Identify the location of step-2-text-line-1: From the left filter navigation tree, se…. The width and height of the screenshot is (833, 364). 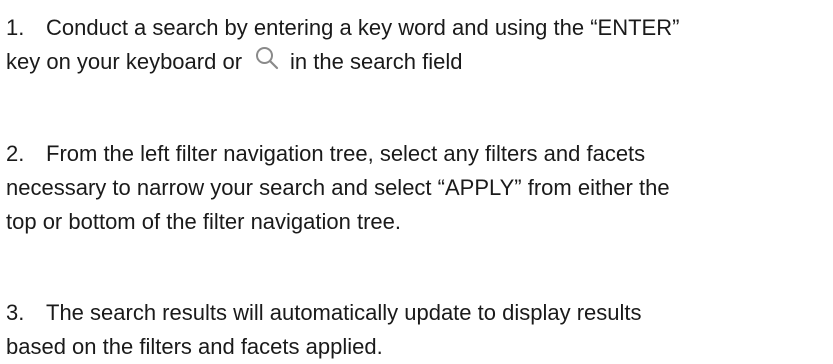
(346, 153).